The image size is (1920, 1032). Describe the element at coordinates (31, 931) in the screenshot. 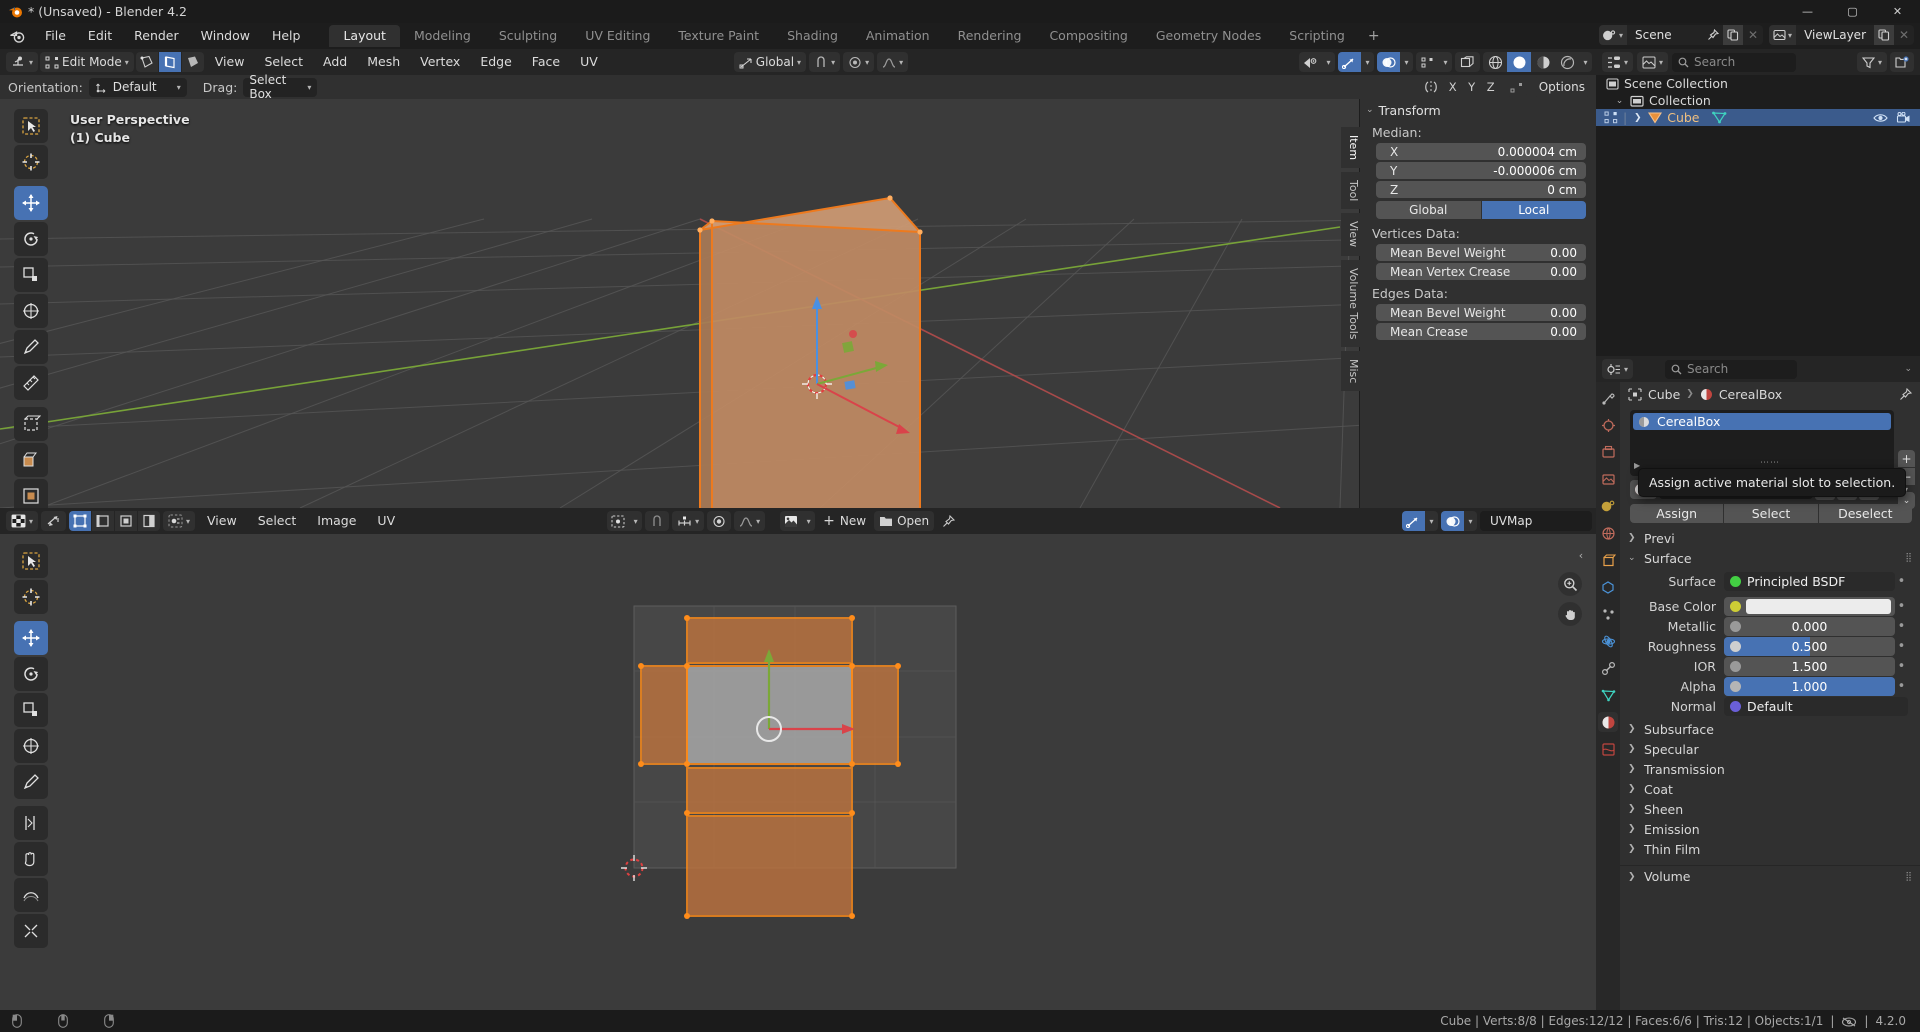

I see `uv-tool-pinch` at that location.